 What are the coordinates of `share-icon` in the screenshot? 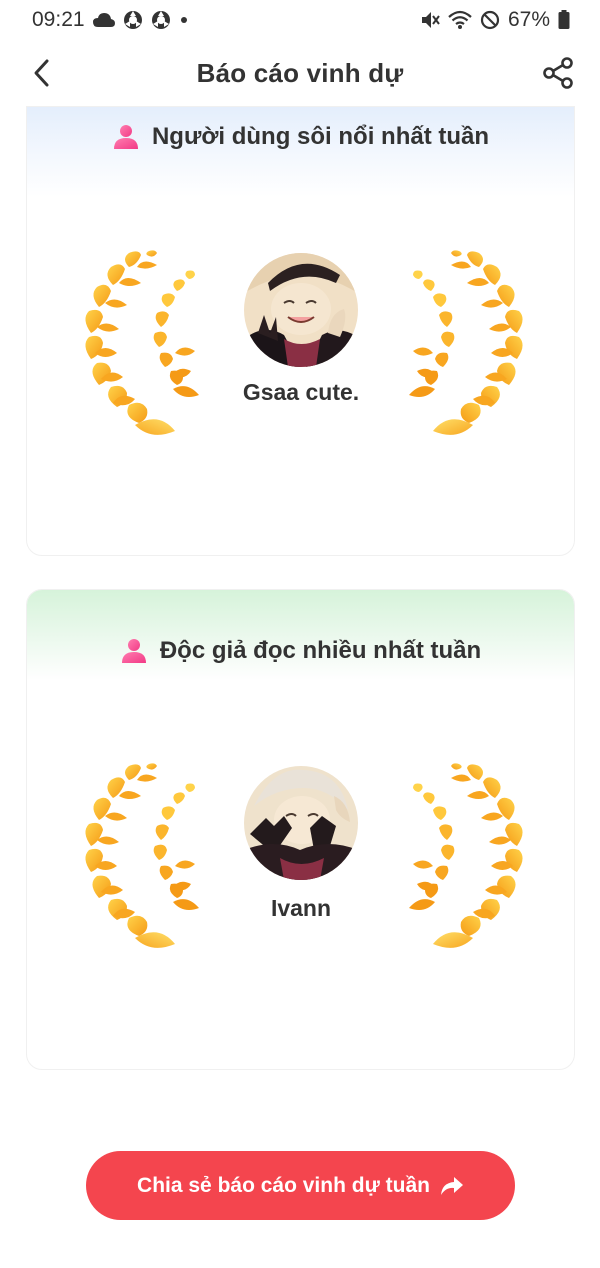 It's located at (558, 73).